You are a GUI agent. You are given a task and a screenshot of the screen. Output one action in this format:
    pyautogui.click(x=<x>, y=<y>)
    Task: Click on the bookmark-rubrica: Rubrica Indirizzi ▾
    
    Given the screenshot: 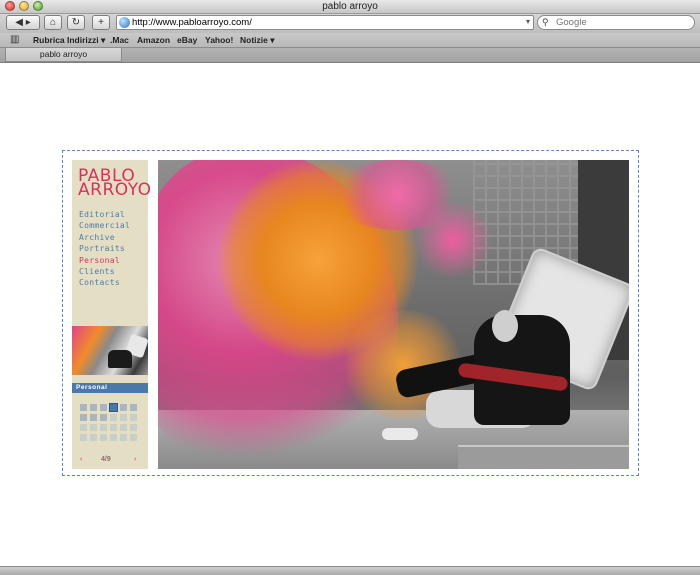 What is the action you would take?
    pyautogui.click(x=69, y=40)
    